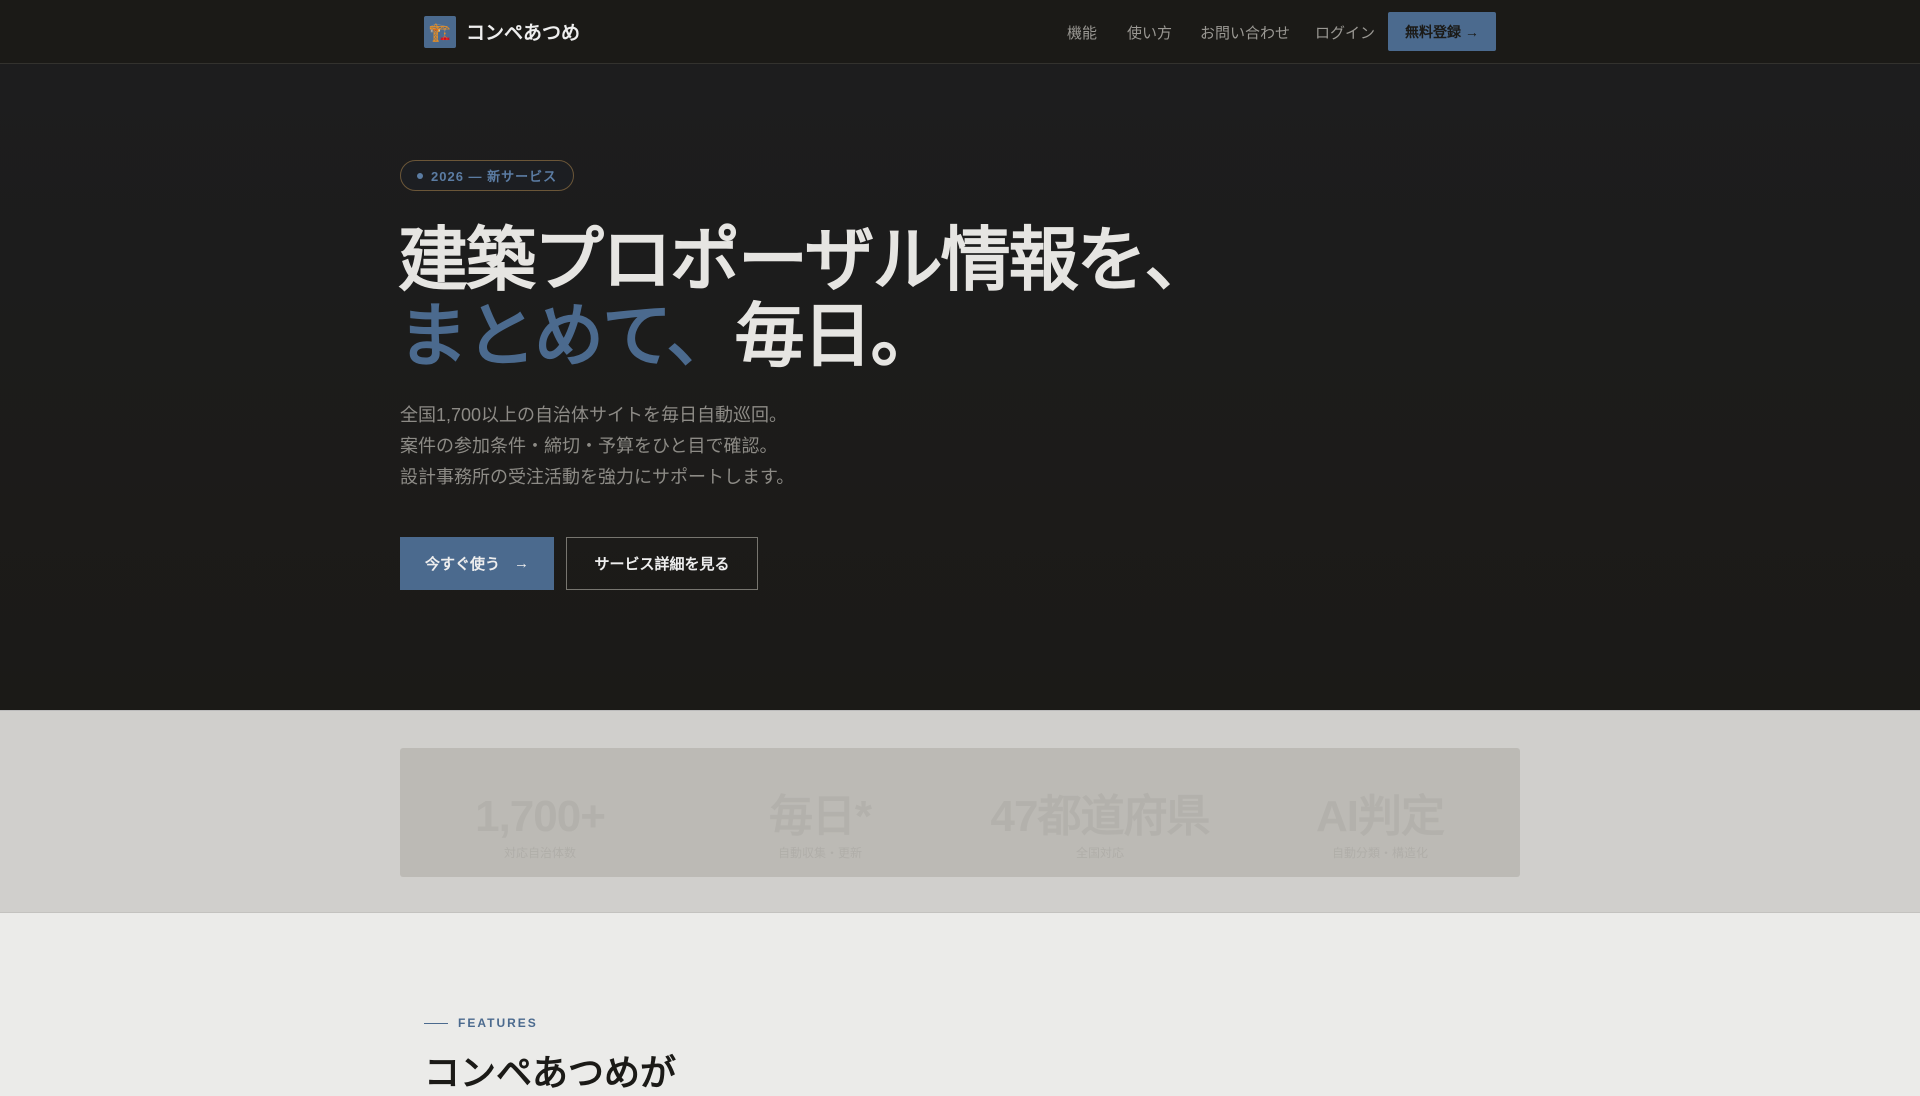 The image size is (1920, 1096). I want to click on nav-link-login: ログイン, so click(1345, 32).